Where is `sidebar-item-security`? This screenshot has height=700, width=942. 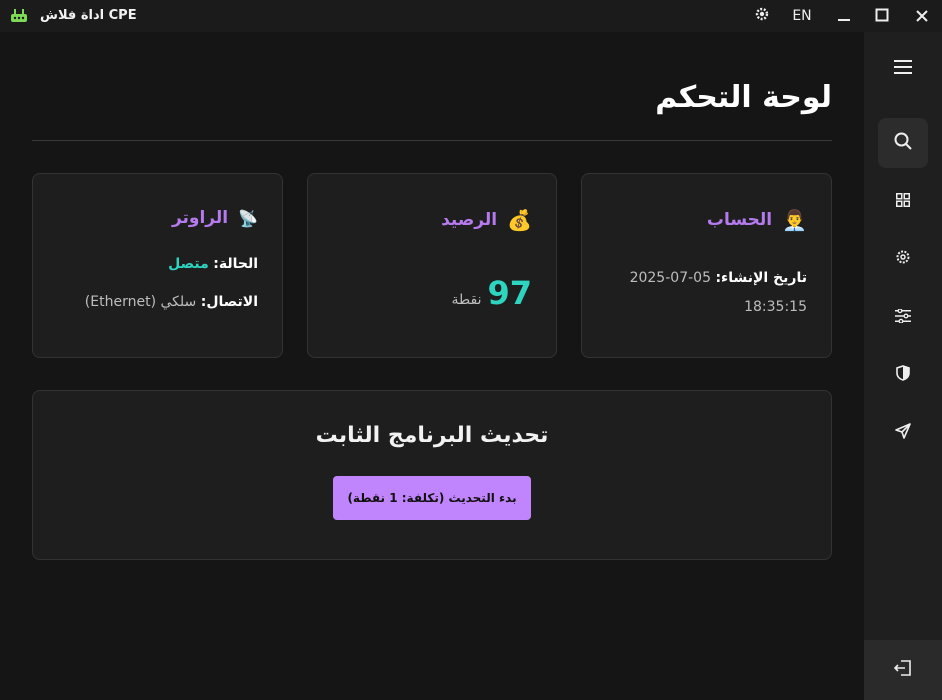
sidebar-item-security is located at coordinates (903, 375).